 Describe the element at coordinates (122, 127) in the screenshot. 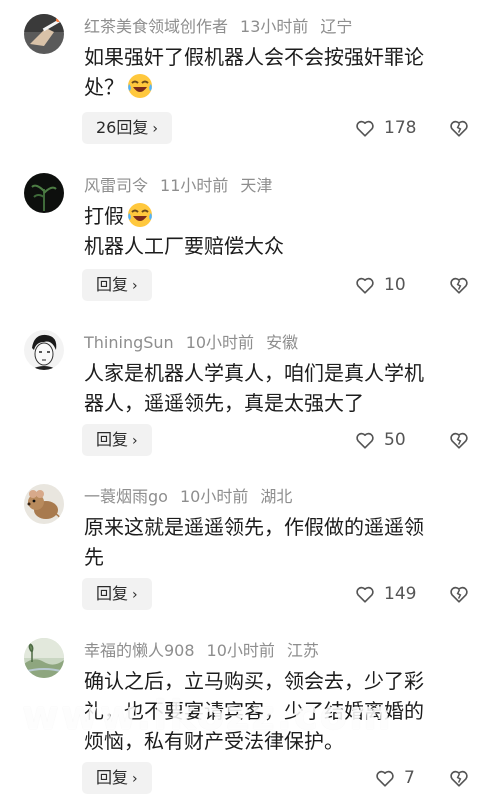

I see `reply-label: 26回复` at that location.